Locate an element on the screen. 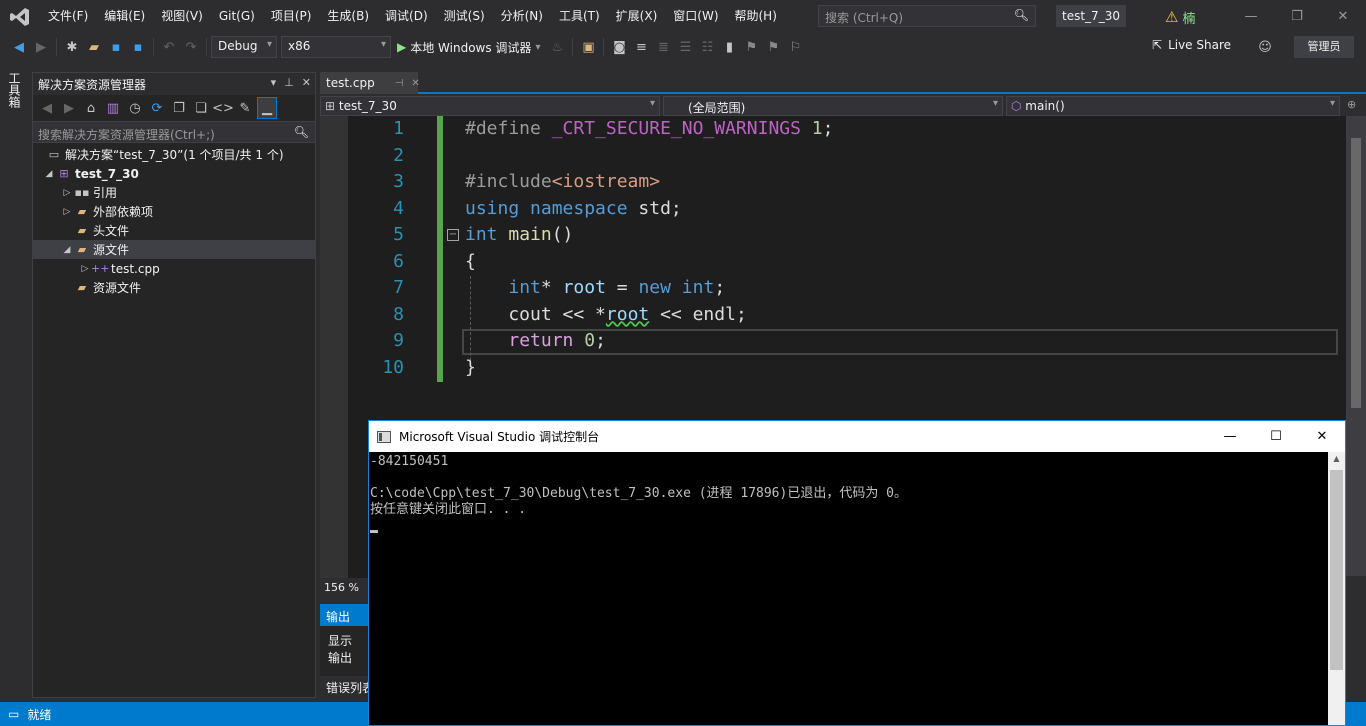 This screenshot has height=726, width=1366. close-button: ✕ is located at coordinates (1343, 16).